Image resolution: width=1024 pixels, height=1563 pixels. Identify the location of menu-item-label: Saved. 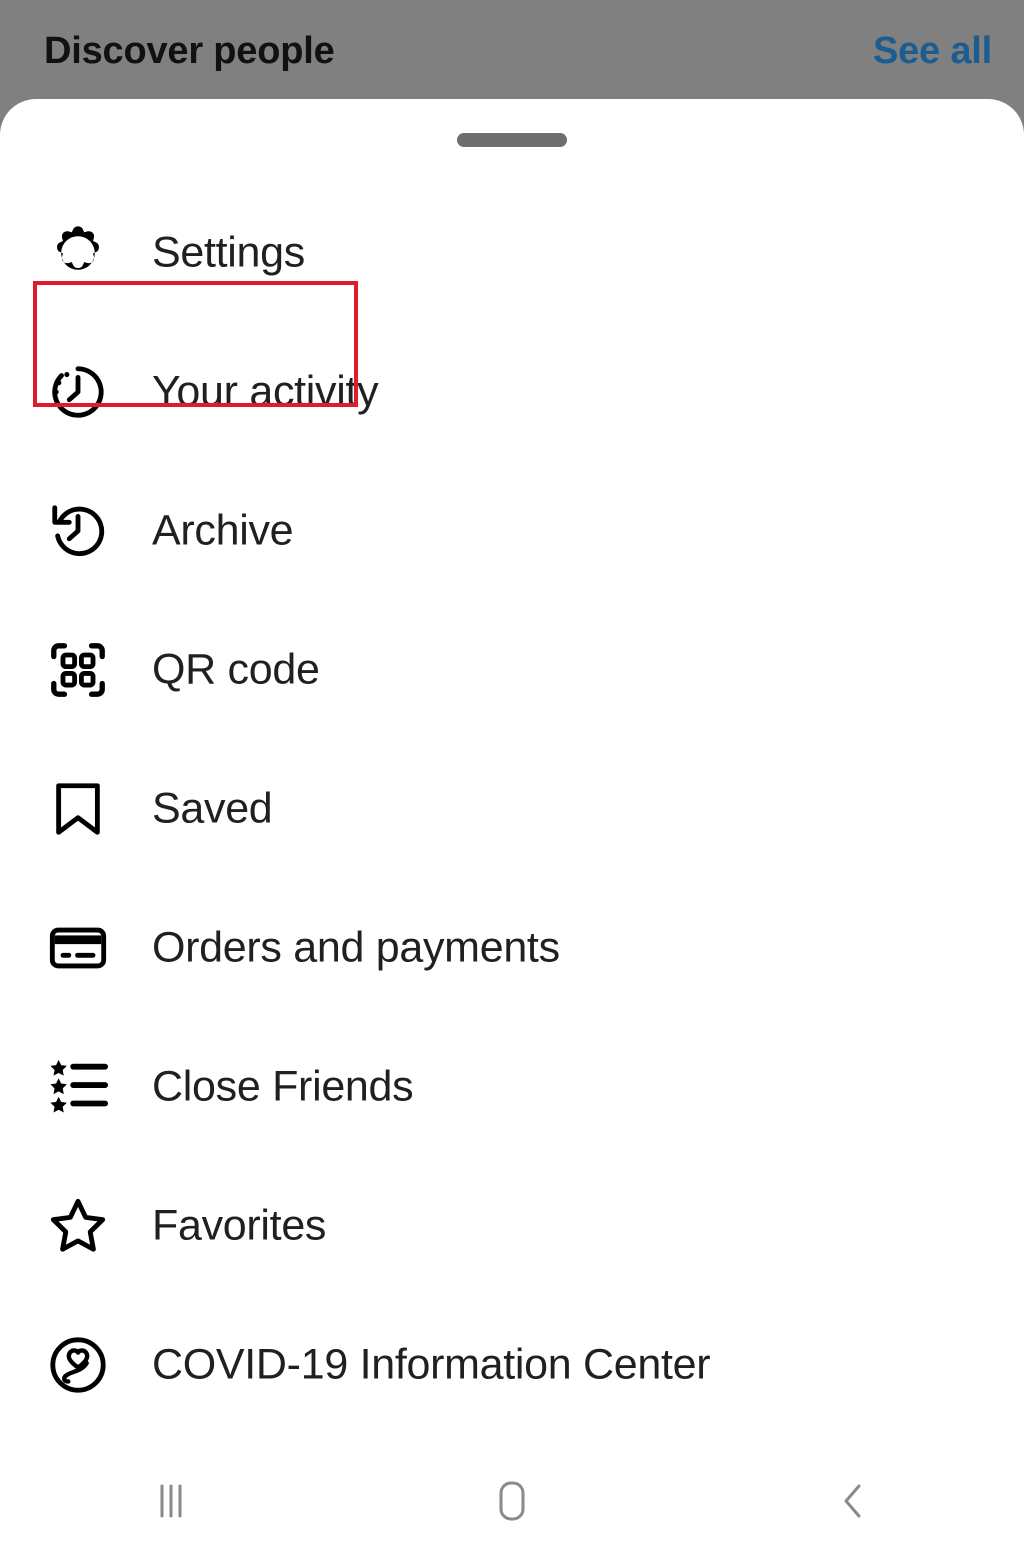
(212, 808).